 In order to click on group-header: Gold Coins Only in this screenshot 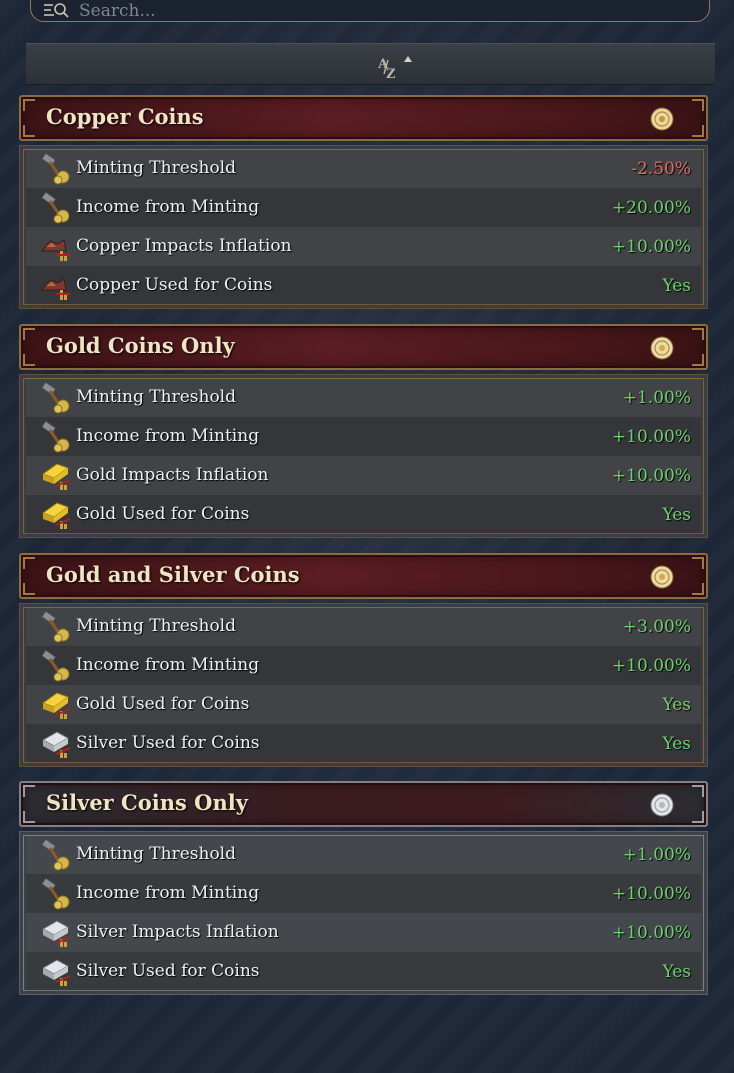, I will do `click(363, 347)`.